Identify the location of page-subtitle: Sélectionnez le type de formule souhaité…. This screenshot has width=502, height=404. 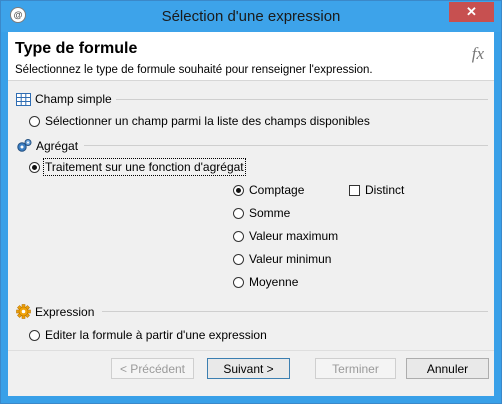
(194, 70).